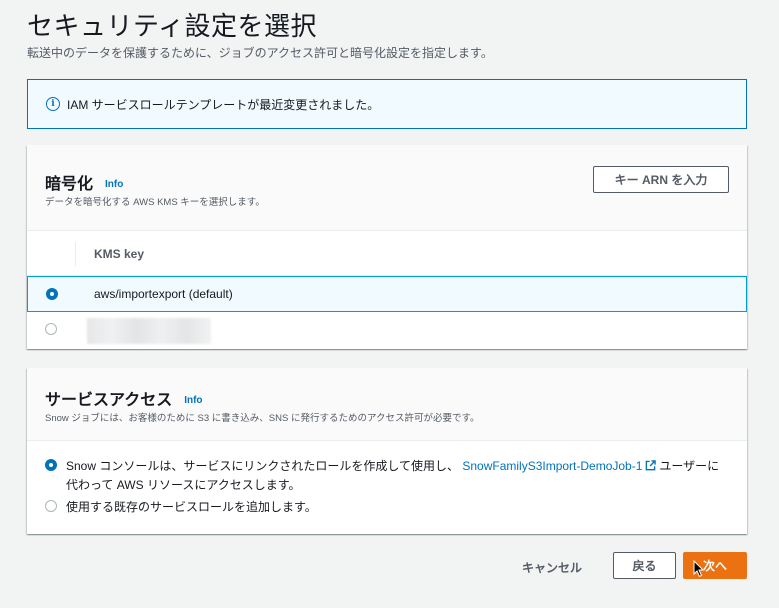 The height and width of the screenshot is (608, 779). What do you see at coordinates (552, 567) in the screenshot?
I see `cancel-button: キャンセル` at bounding box center [552, 567].